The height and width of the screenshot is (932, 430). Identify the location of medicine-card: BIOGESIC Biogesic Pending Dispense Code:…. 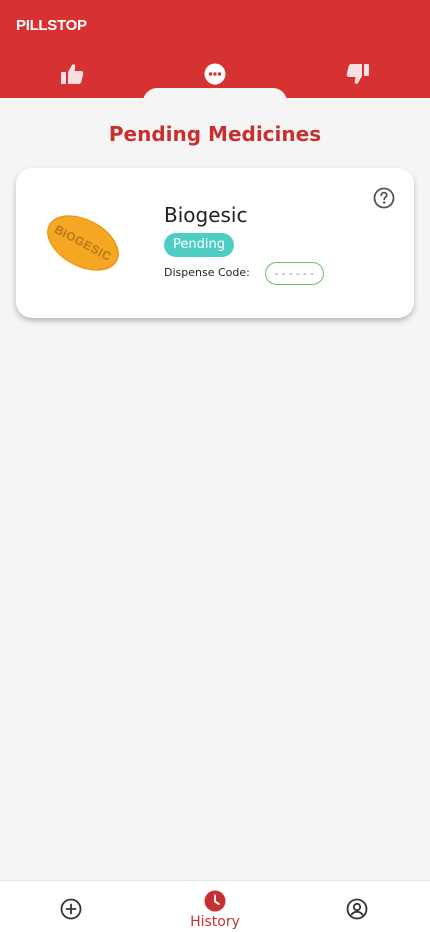
(215, 243).